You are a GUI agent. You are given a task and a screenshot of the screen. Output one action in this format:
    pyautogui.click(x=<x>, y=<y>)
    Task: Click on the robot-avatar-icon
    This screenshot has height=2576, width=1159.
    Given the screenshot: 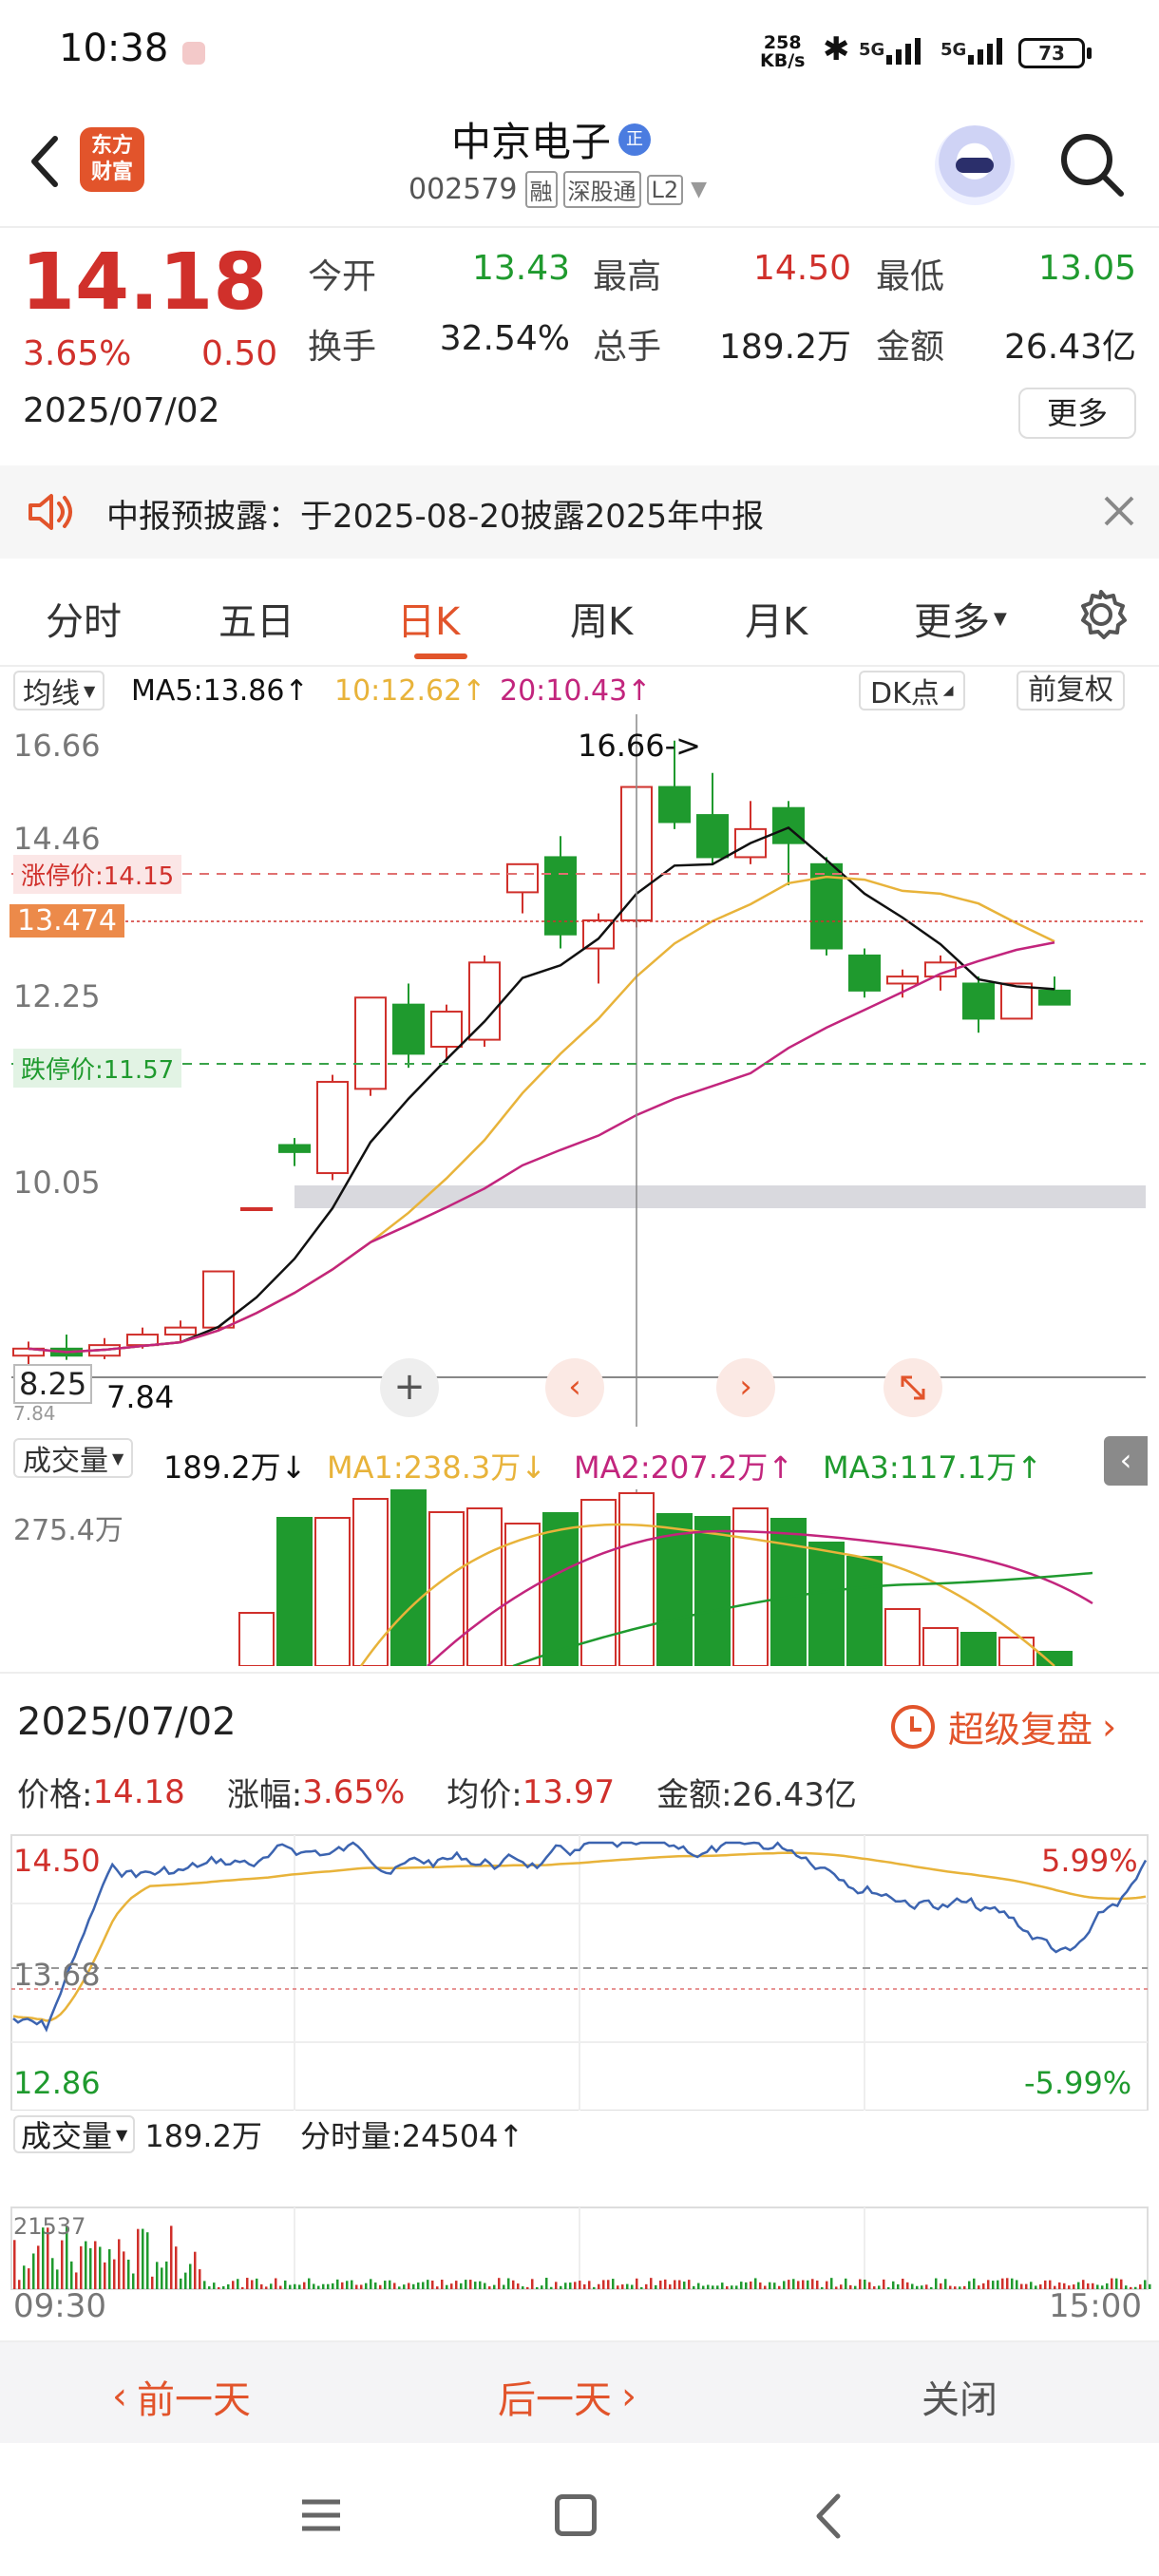 What is the action you would take?
    pyautogui.click(x=975, y=165)
    